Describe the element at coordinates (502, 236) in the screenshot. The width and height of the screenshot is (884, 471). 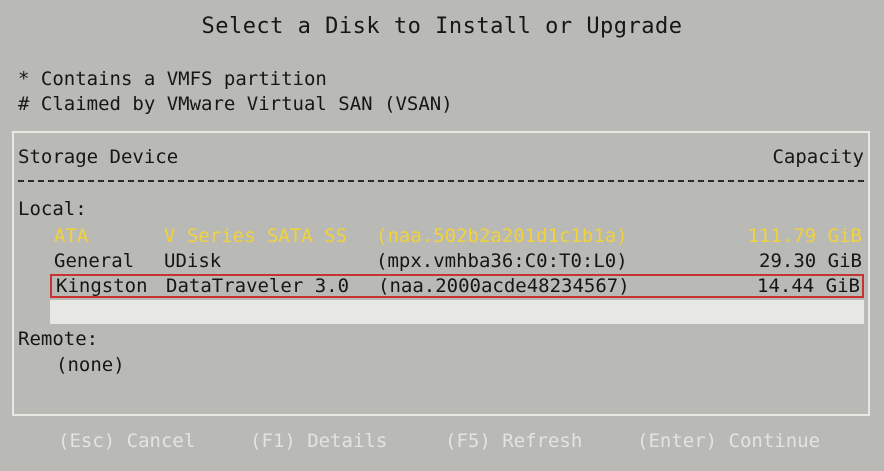
I see `disk-device-id: (naa.502b2a201d1c1b1a)` at that location.